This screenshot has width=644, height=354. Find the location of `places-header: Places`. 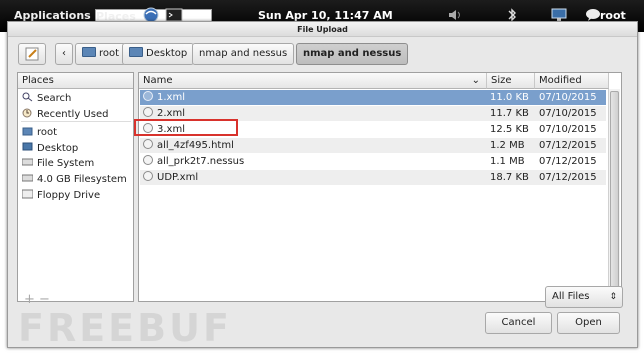

places-header: Places is located at coordinates (75, 81).